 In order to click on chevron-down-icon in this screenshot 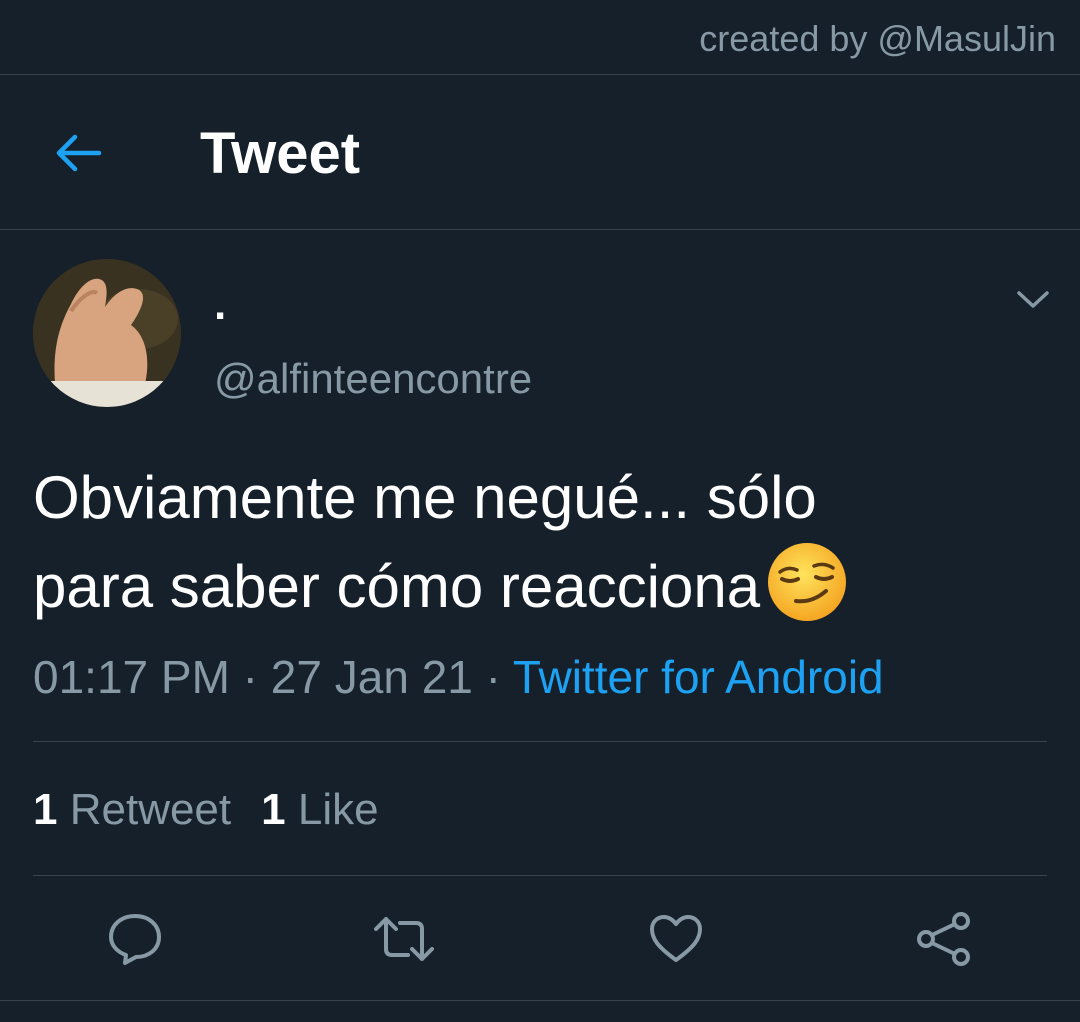, I will do `click(1033, 299)`.